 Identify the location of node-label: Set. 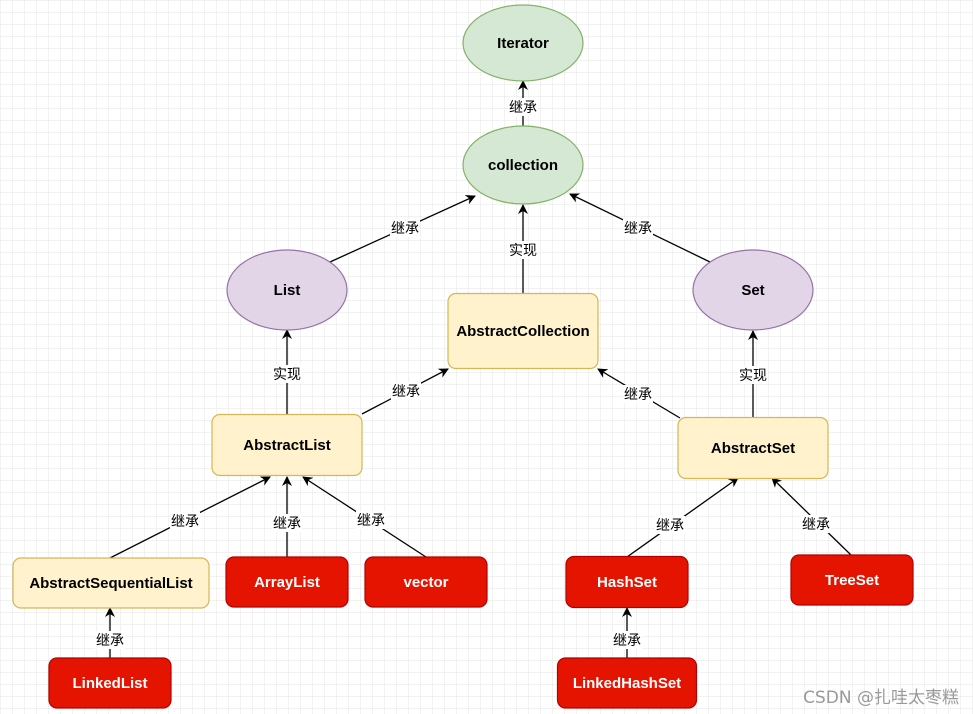
(752, 290).